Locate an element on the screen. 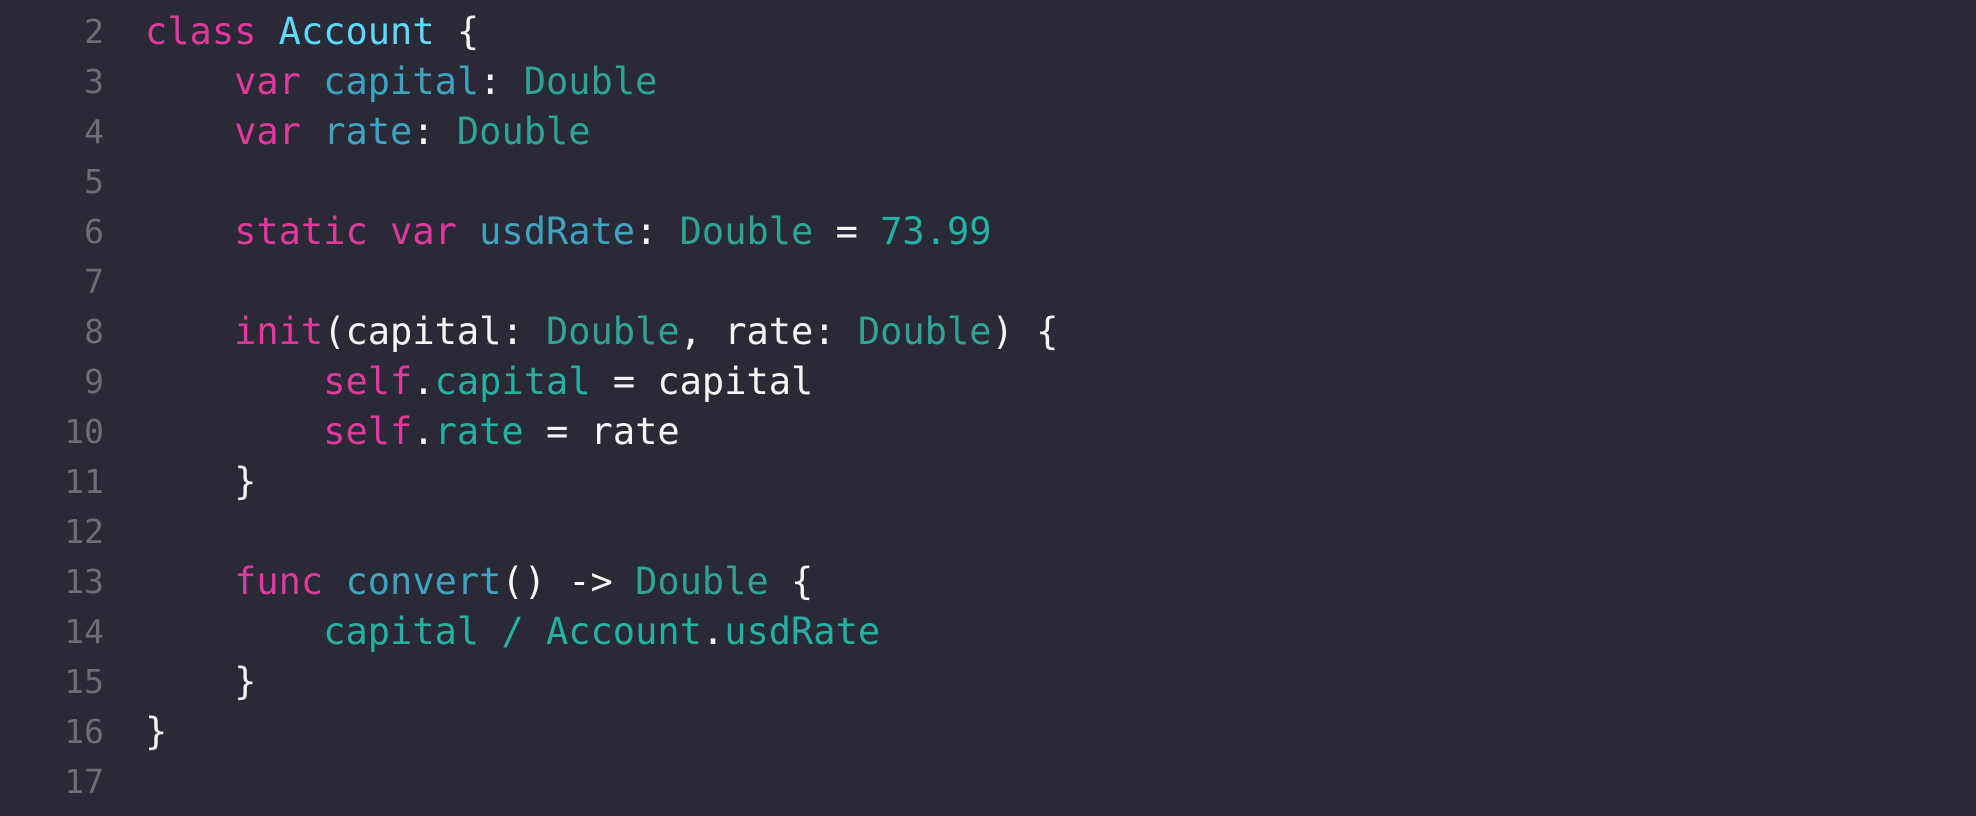 This screenshot has height=816, width=1976. line-number: 15 is located at coordinates (84, 681).